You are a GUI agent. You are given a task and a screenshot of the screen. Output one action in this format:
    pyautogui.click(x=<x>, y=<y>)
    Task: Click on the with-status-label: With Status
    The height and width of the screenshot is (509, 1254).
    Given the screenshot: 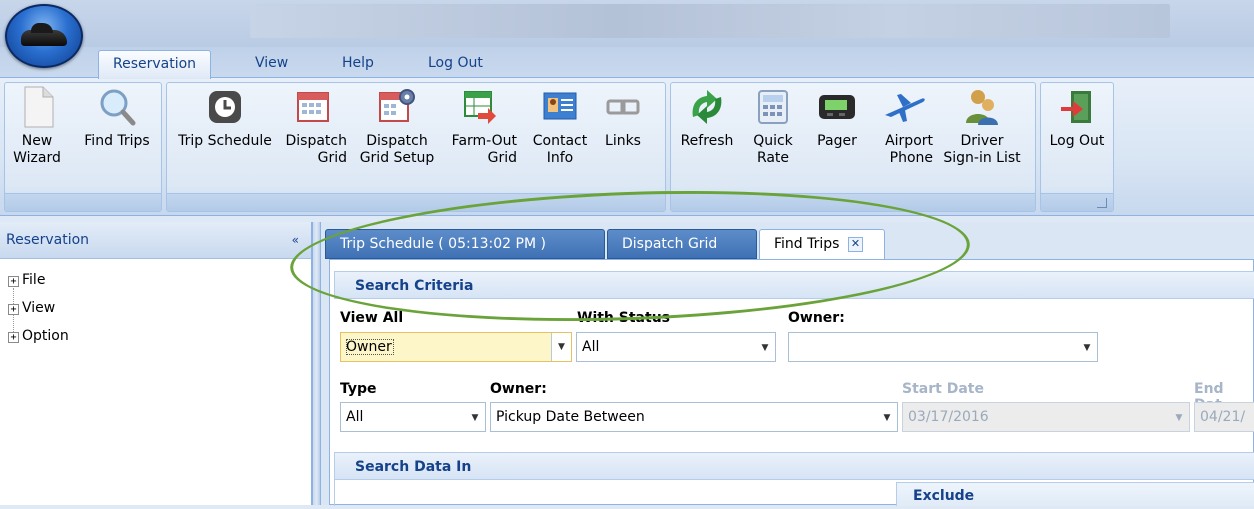 What is the action you would take?
    pyautogui.click(x=623, y=318)
    